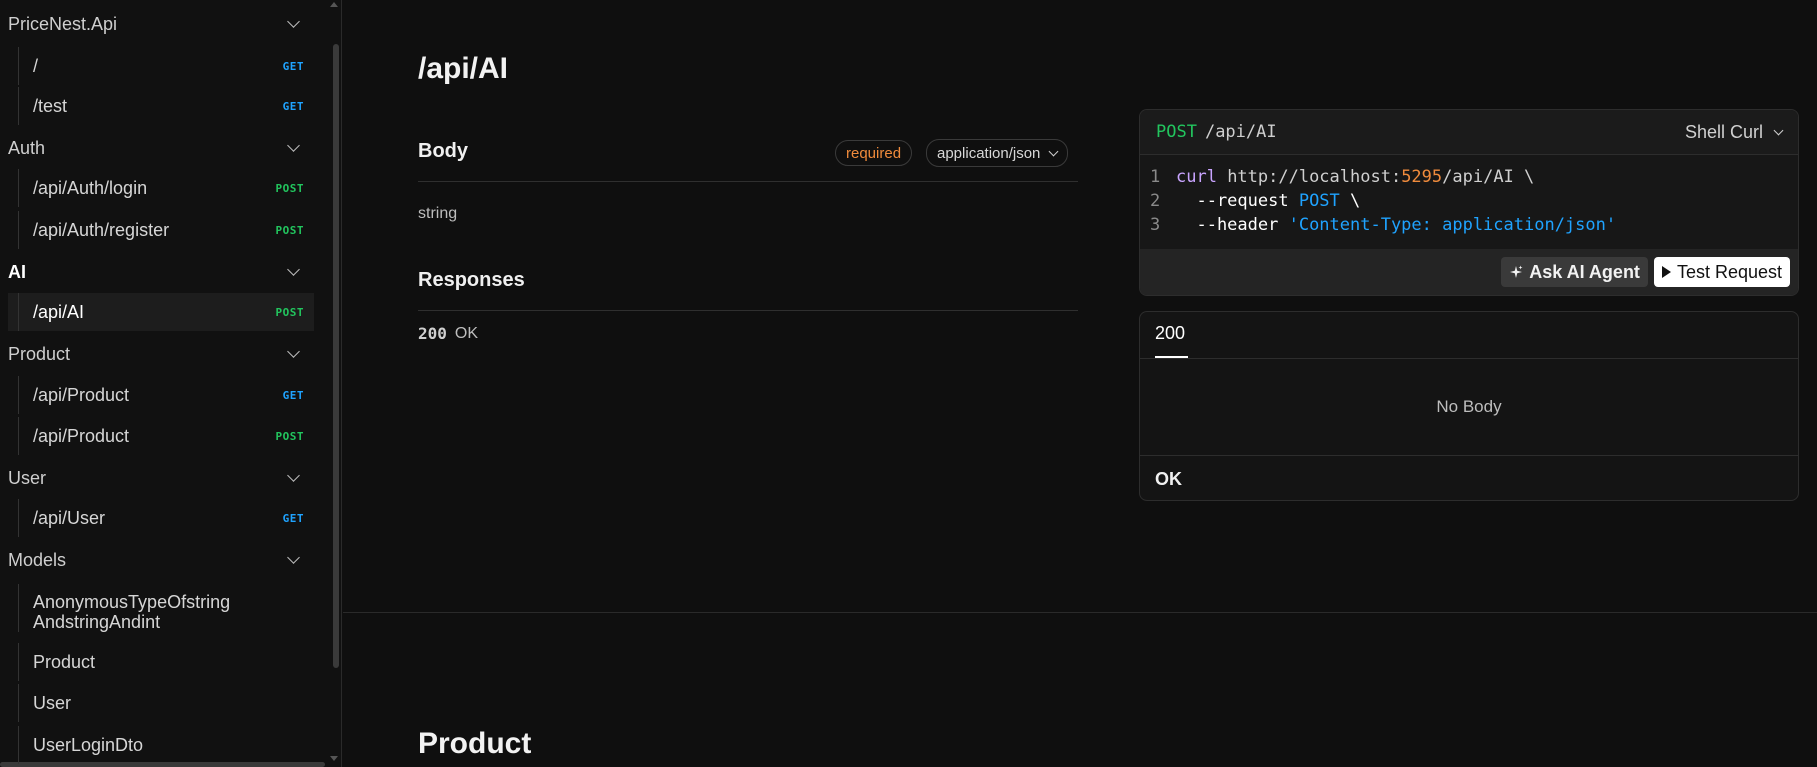  Describe the element at coordinates (1309, 177) in the screenshot. I see `code-url: http://localhost:` at that location.